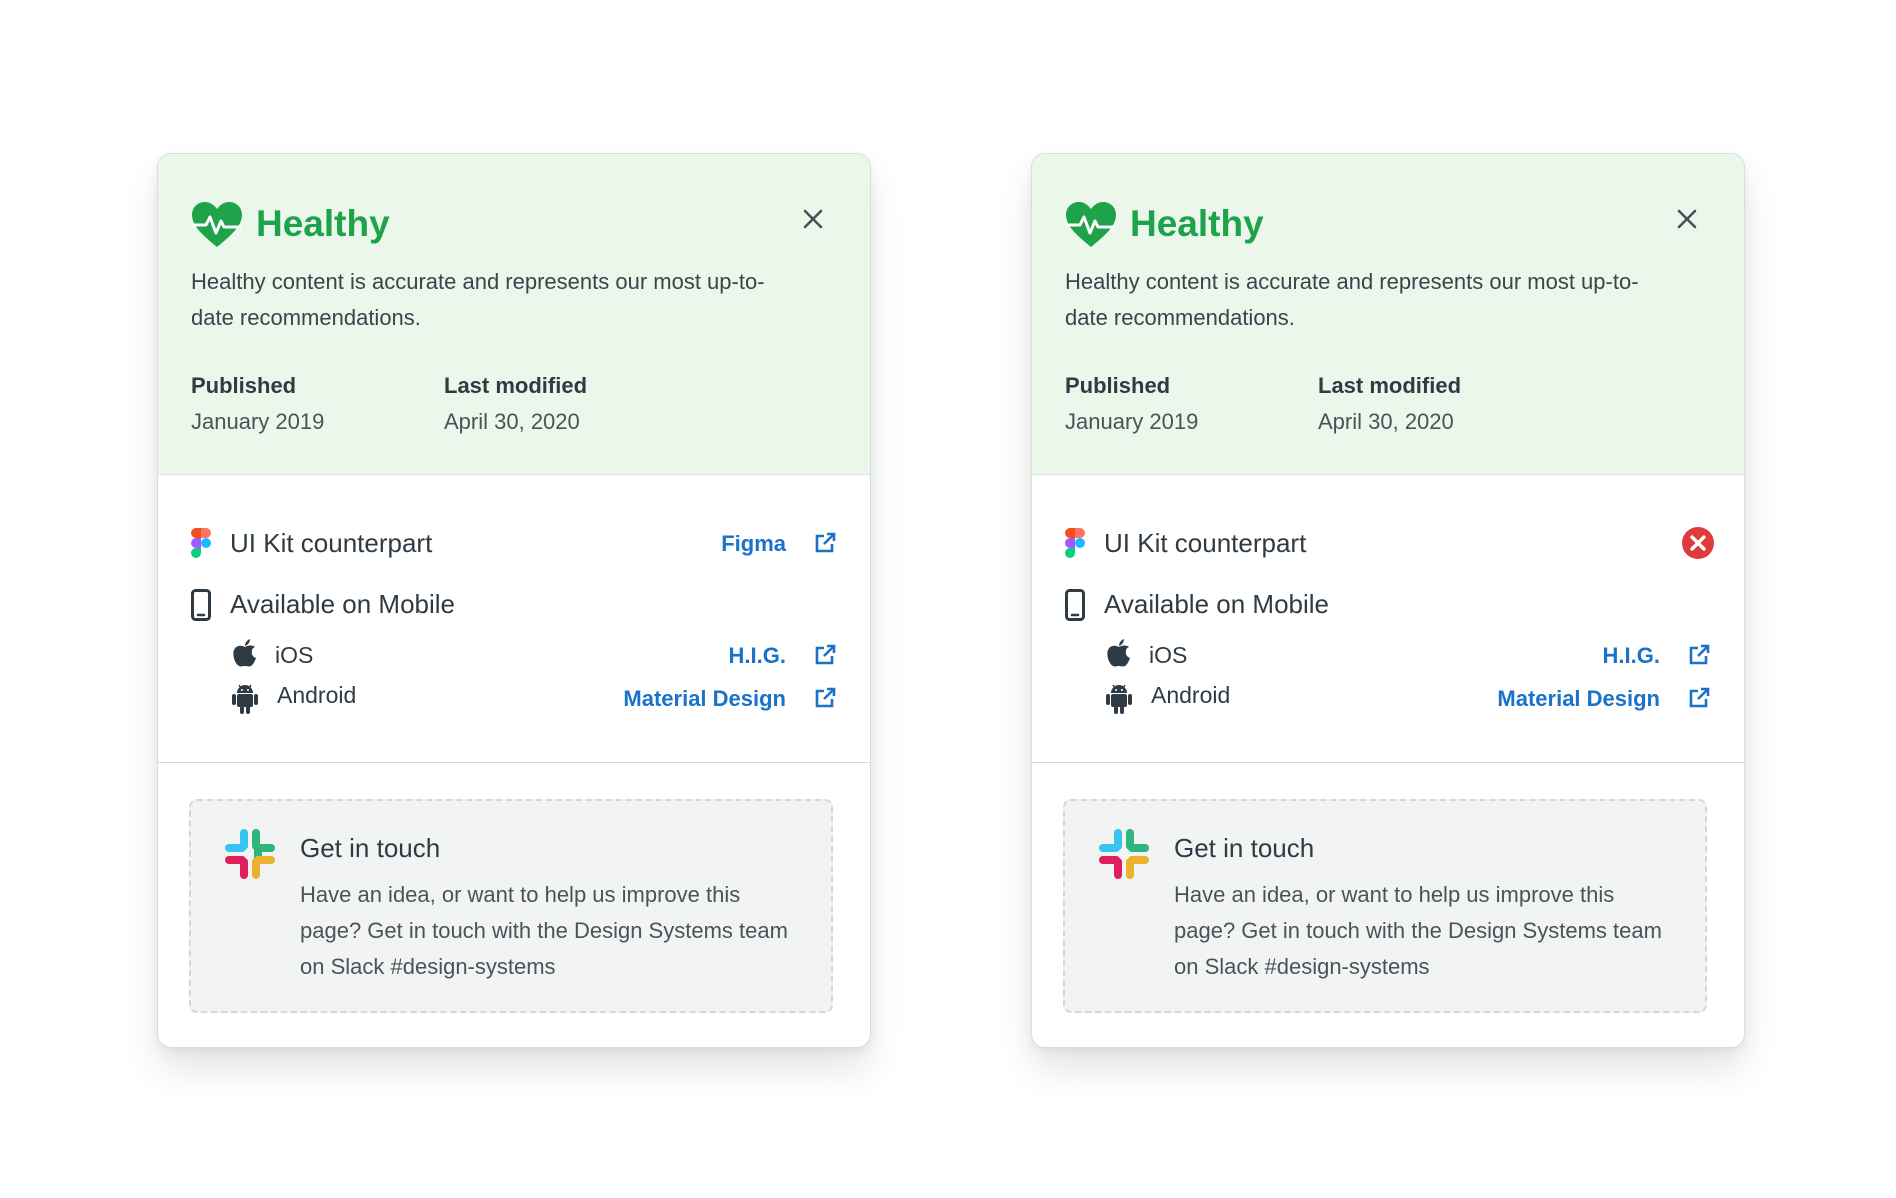 The width and height of the screenshot is (1896, 1198). I want to click on figma-link: Figma, so click(753, 544).